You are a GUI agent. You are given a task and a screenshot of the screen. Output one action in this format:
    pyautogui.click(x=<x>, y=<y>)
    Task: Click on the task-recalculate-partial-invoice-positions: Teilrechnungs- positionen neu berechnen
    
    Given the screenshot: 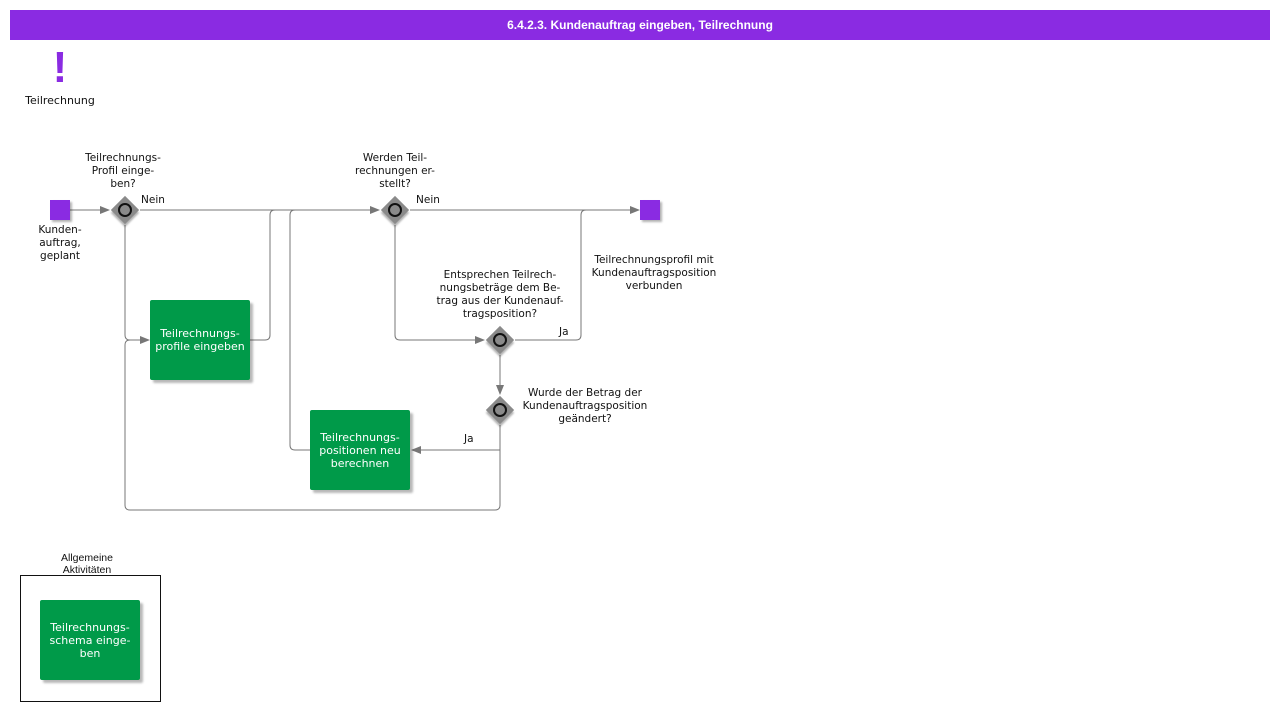 What is the action you would take?
    pyautogui.click(x=360, y=450)
    